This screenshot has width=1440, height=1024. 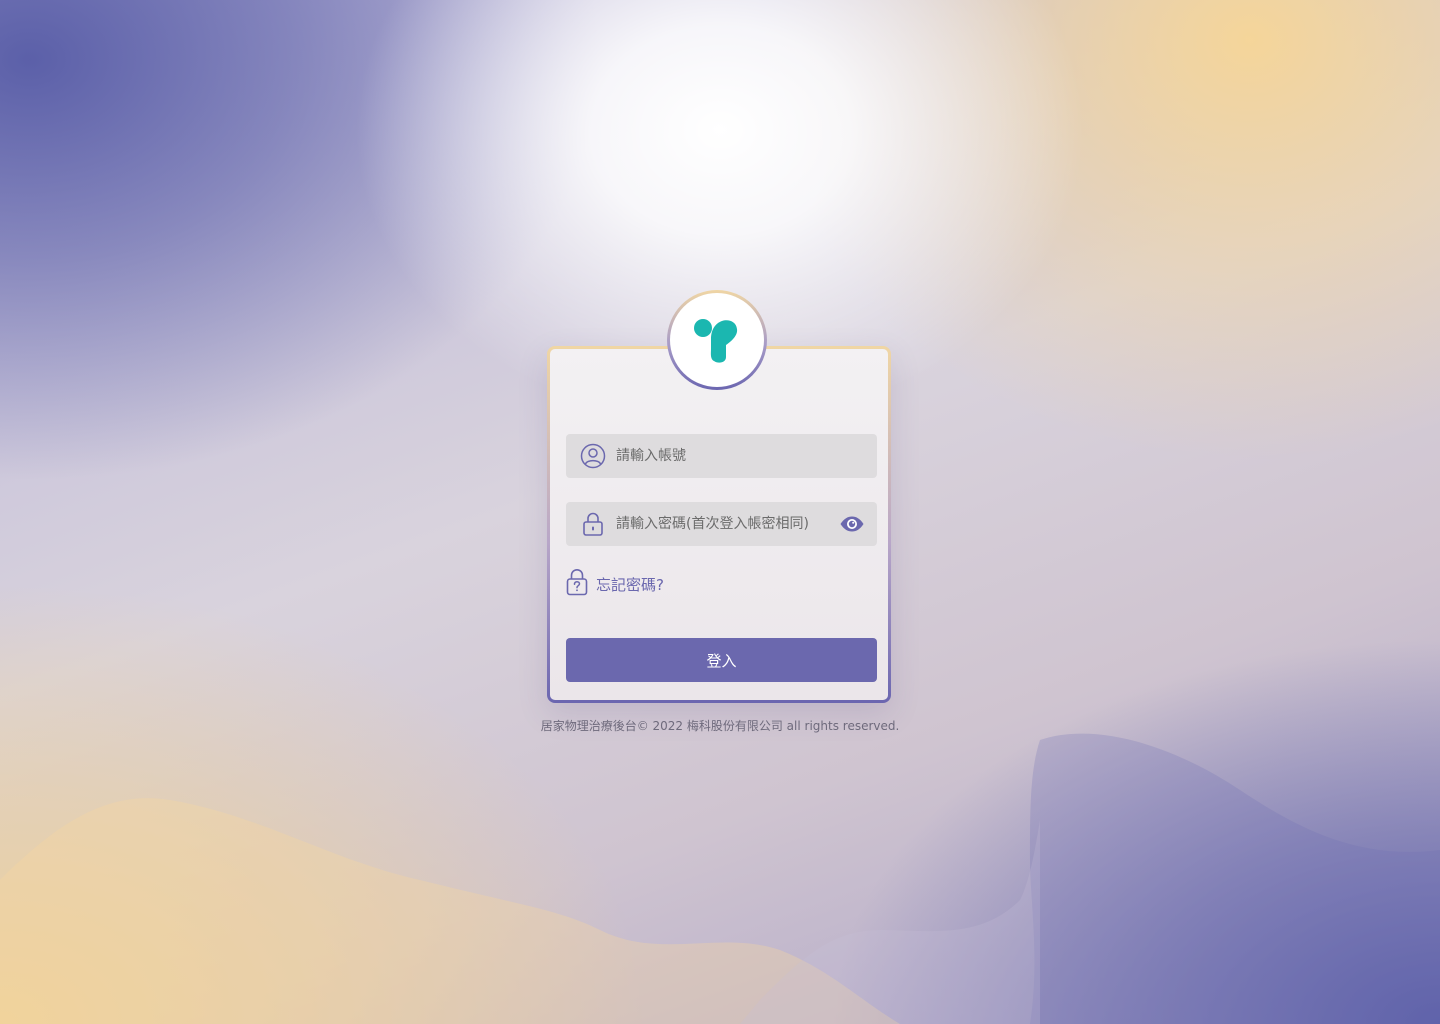 I want to click on logo-badge, so click(x=717, y=340).